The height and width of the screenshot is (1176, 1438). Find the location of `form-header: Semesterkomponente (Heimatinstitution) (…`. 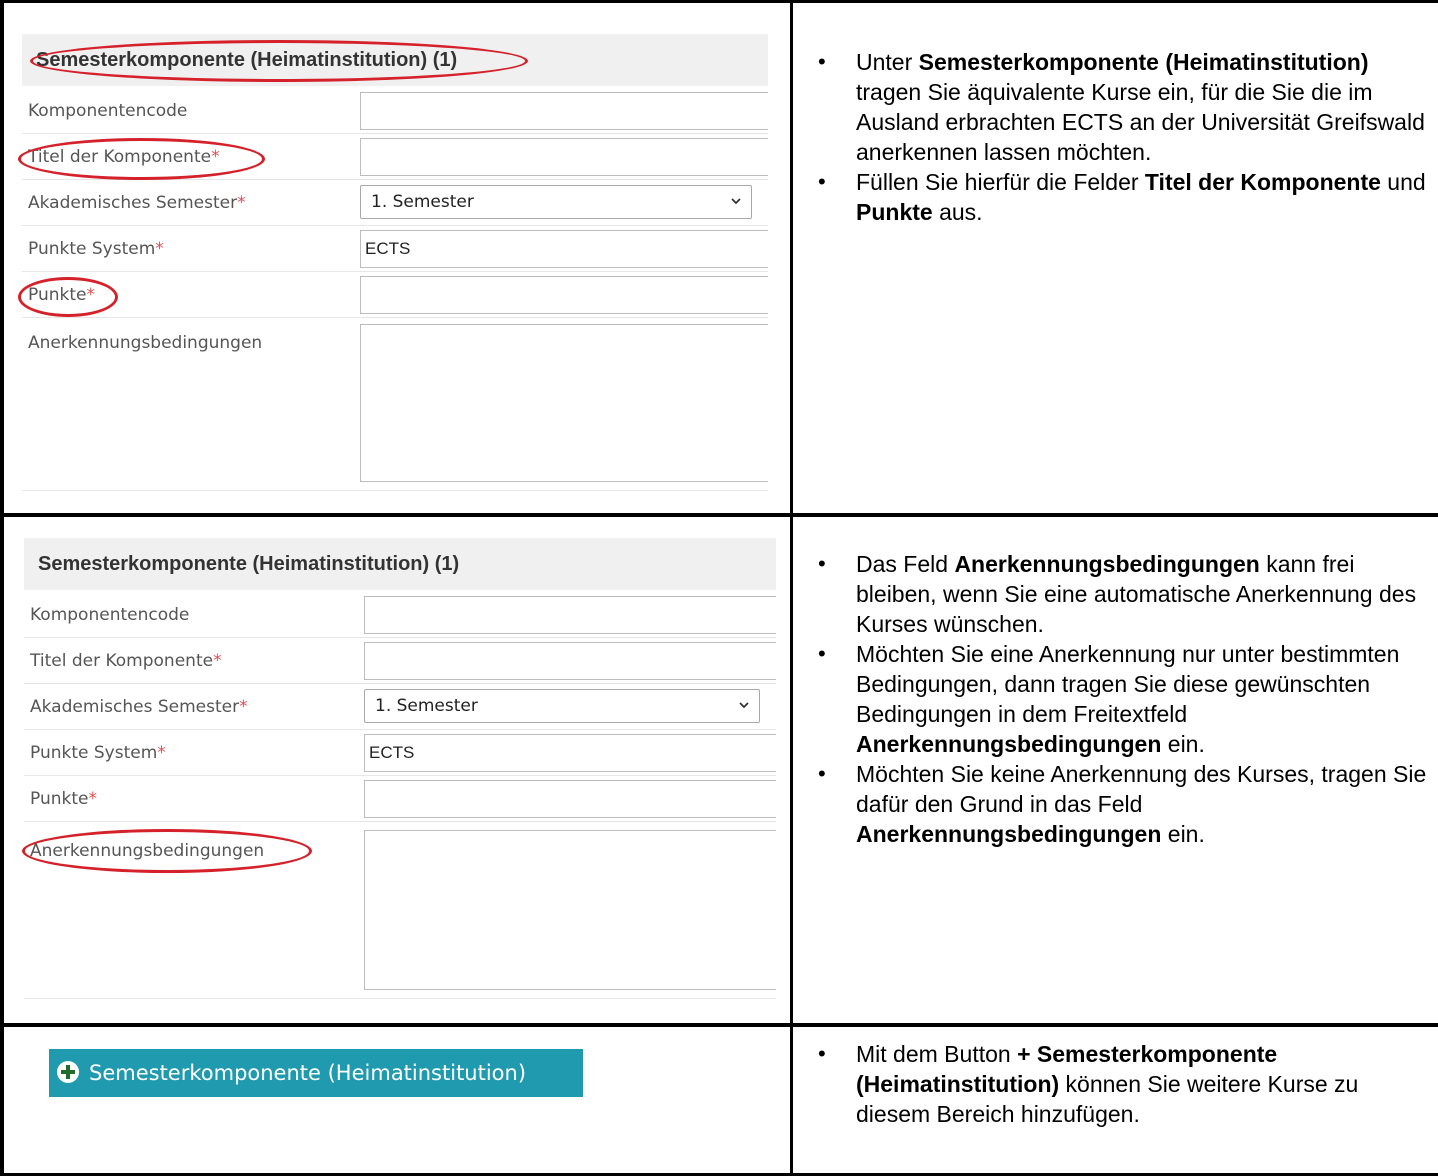

form-header: Semesterkomponente (Heimatinstitution) (… is located at coordinates (400, 564).